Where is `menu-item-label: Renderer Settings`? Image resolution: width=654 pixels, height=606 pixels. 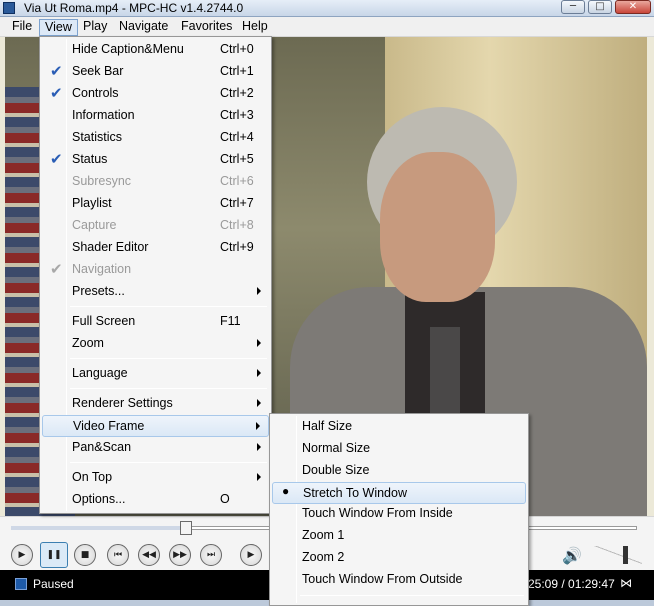
menu-item-label: Renderer Settings is located at coordinates (122, 403).